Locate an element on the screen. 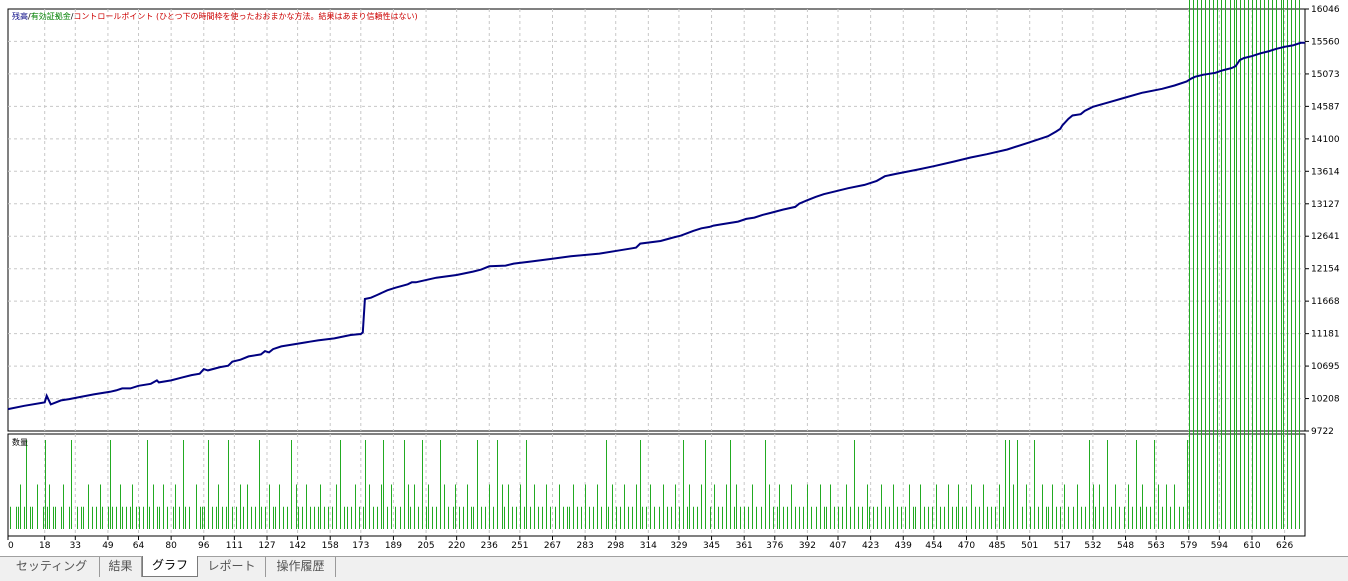  y-tick-label: 12154 is located at coordinates (1325, 270).